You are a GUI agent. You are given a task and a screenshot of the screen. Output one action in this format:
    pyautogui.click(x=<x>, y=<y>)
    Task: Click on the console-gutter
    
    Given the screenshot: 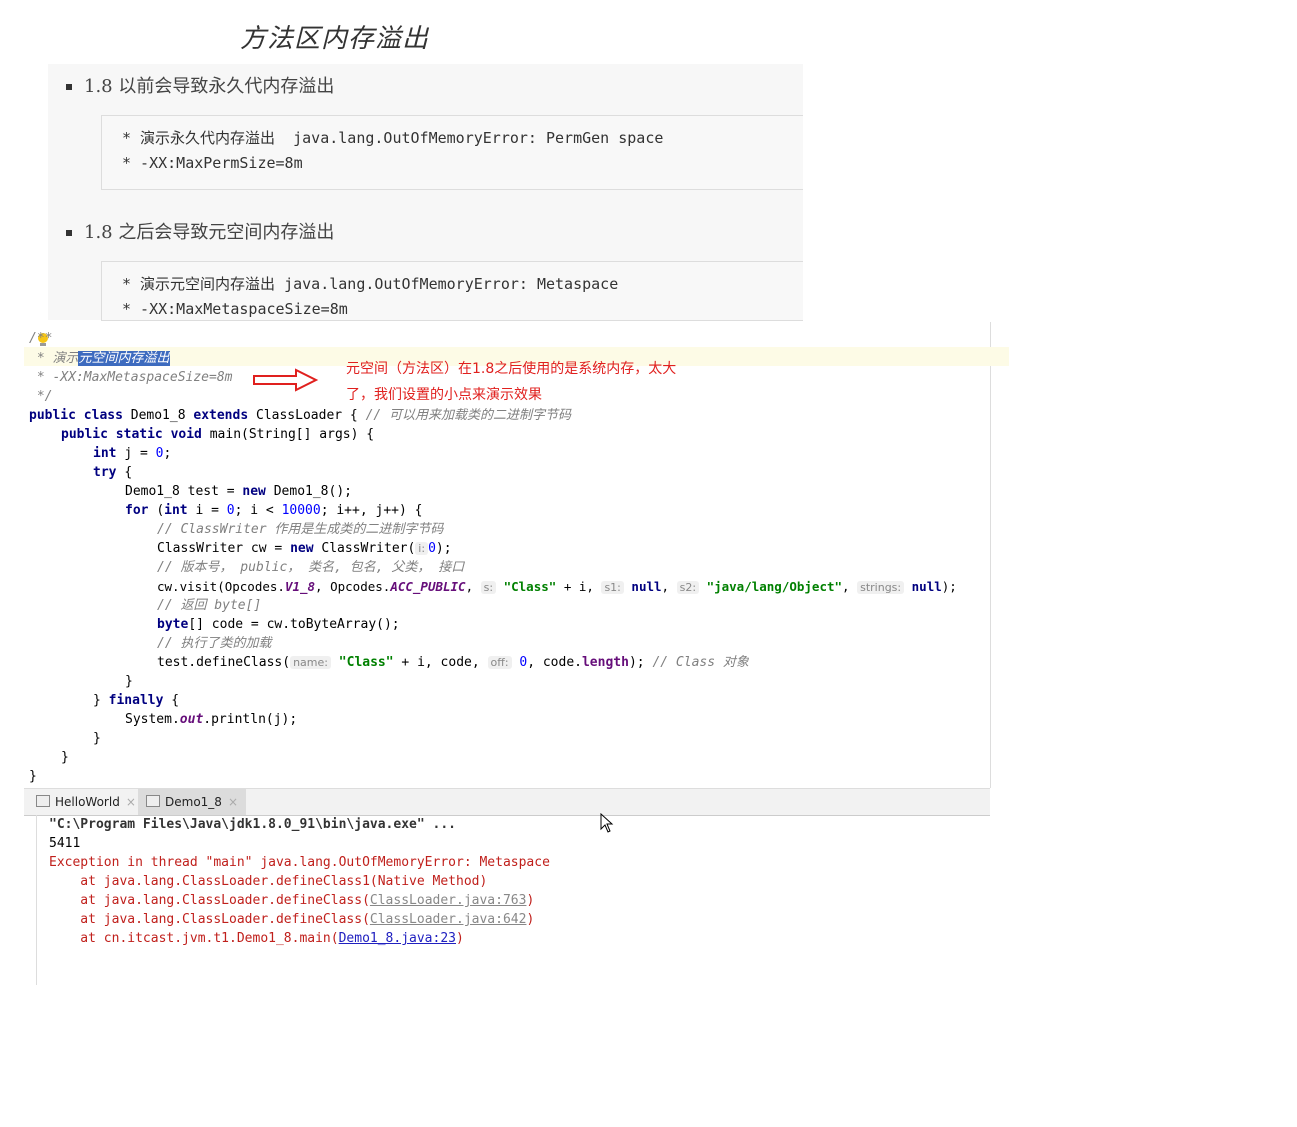 What is the action you would take?
    pyautogui.click(x=30, y=900)
    